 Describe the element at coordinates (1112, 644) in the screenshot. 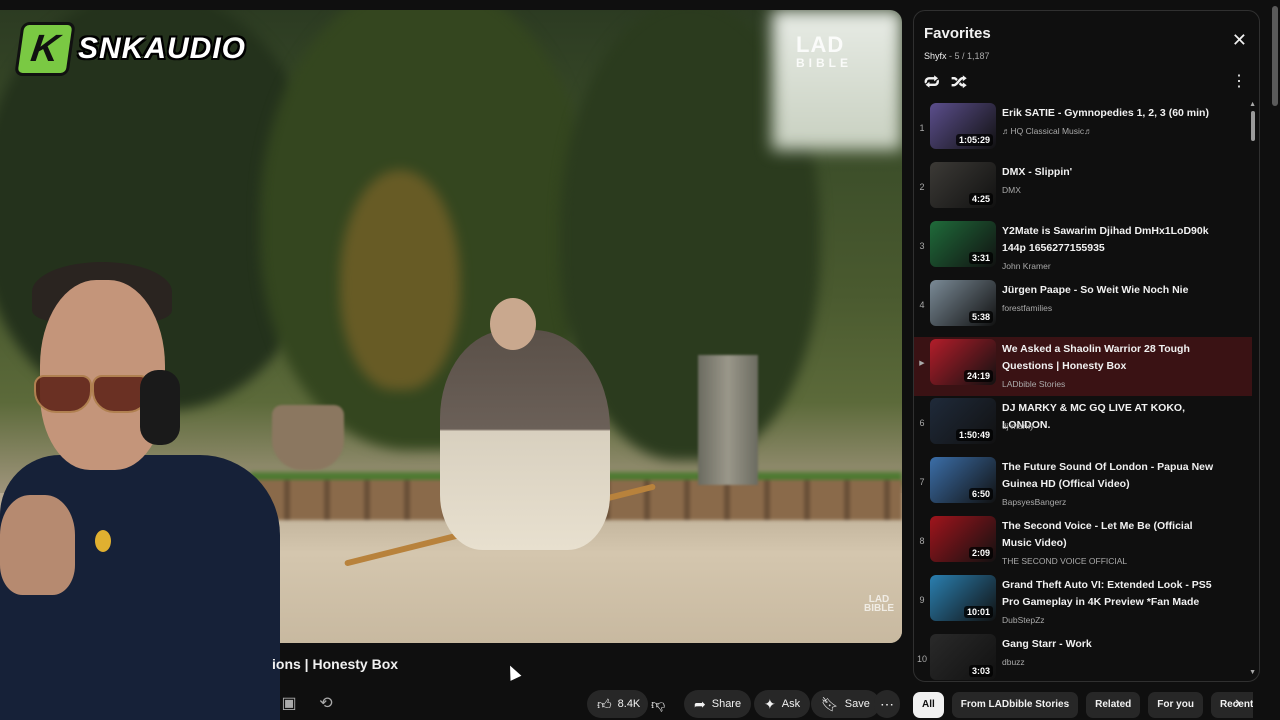

I see `playlist-item-title: Gang Starr - Work` at that location.